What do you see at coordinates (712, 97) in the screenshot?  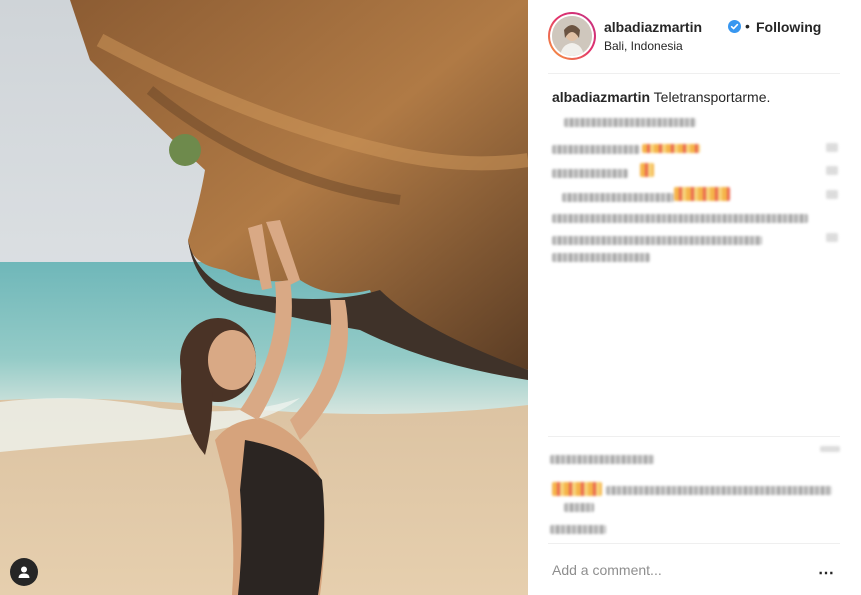 I see `caption-text: Teletransportarme.` at bounding box center [712, 97].